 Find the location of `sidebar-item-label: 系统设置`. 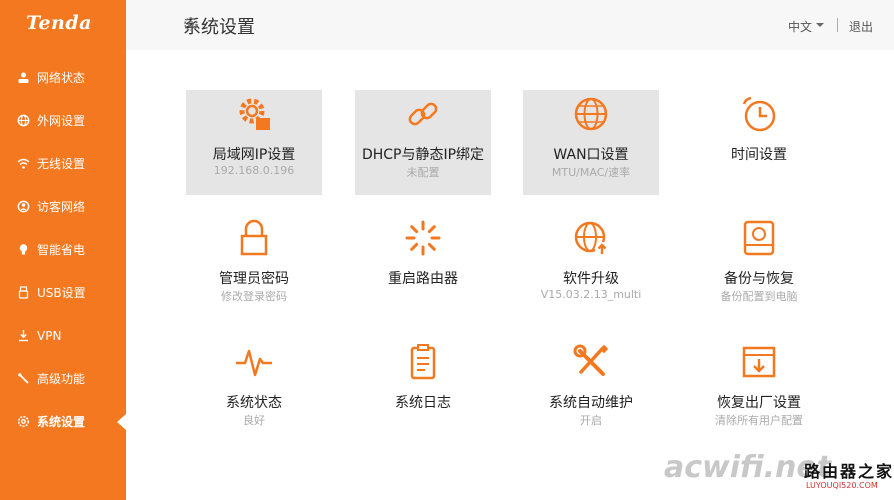

sidebar-item-label: 系统设置 is located at coordinates (61, 422).